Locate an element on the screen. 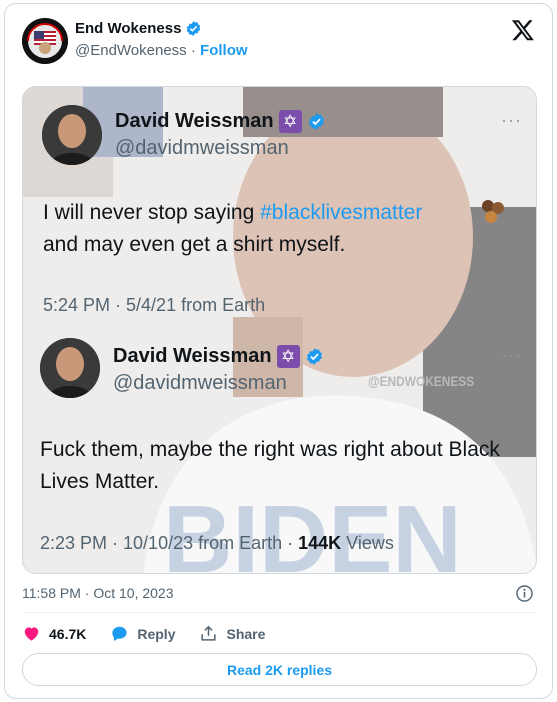 This screenshot has height=702, width=557. like-count: 46.7K is located at coordinates (68, 633).